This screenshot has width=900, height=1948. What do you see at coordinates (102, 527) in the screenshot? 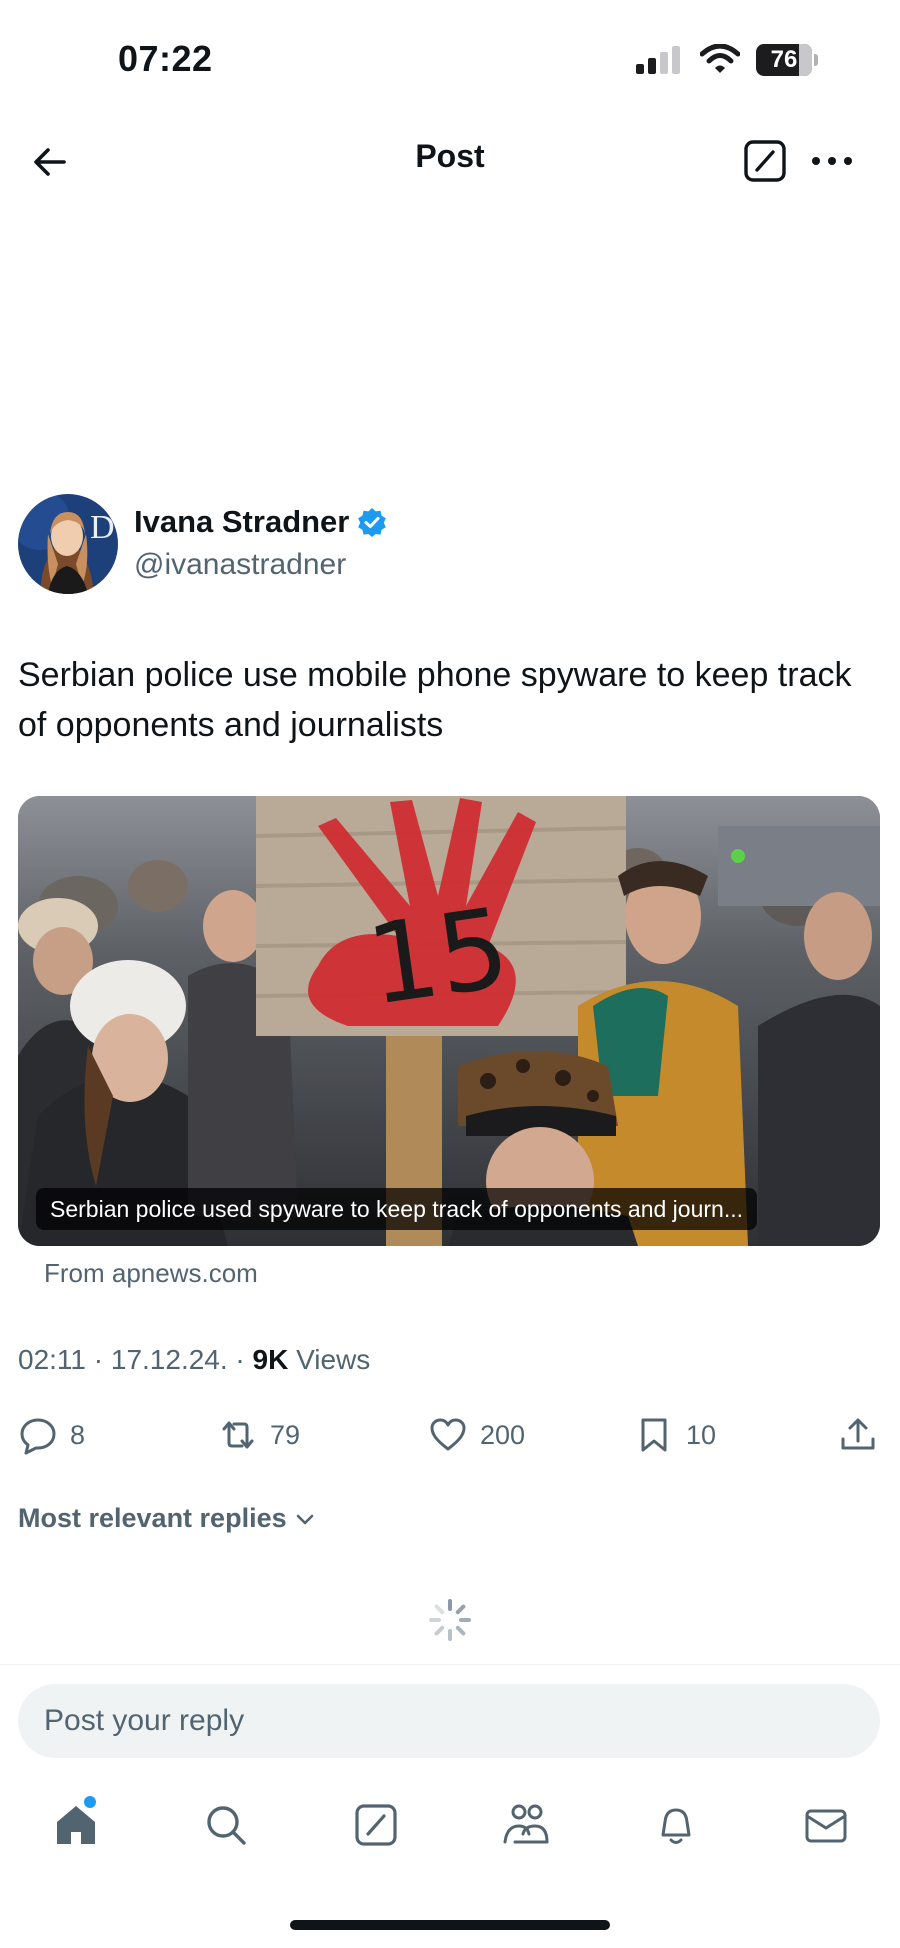
I see `svg-text: D` at bounding box center [102, 527].